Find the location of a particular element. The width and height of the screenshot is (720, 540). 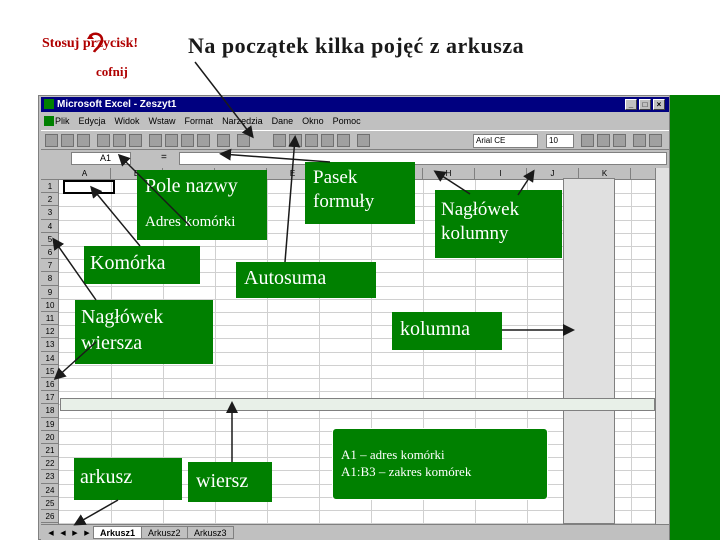

menu-item-format: Format is located at coordinates (199, 121).